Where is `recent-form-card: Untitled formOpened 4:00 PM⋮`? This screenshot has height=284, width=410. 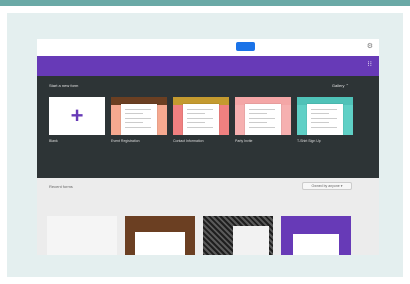
recent-form-card: Untitled formOpened 4:00 PM⋮ is located at coordinates (316, 235).